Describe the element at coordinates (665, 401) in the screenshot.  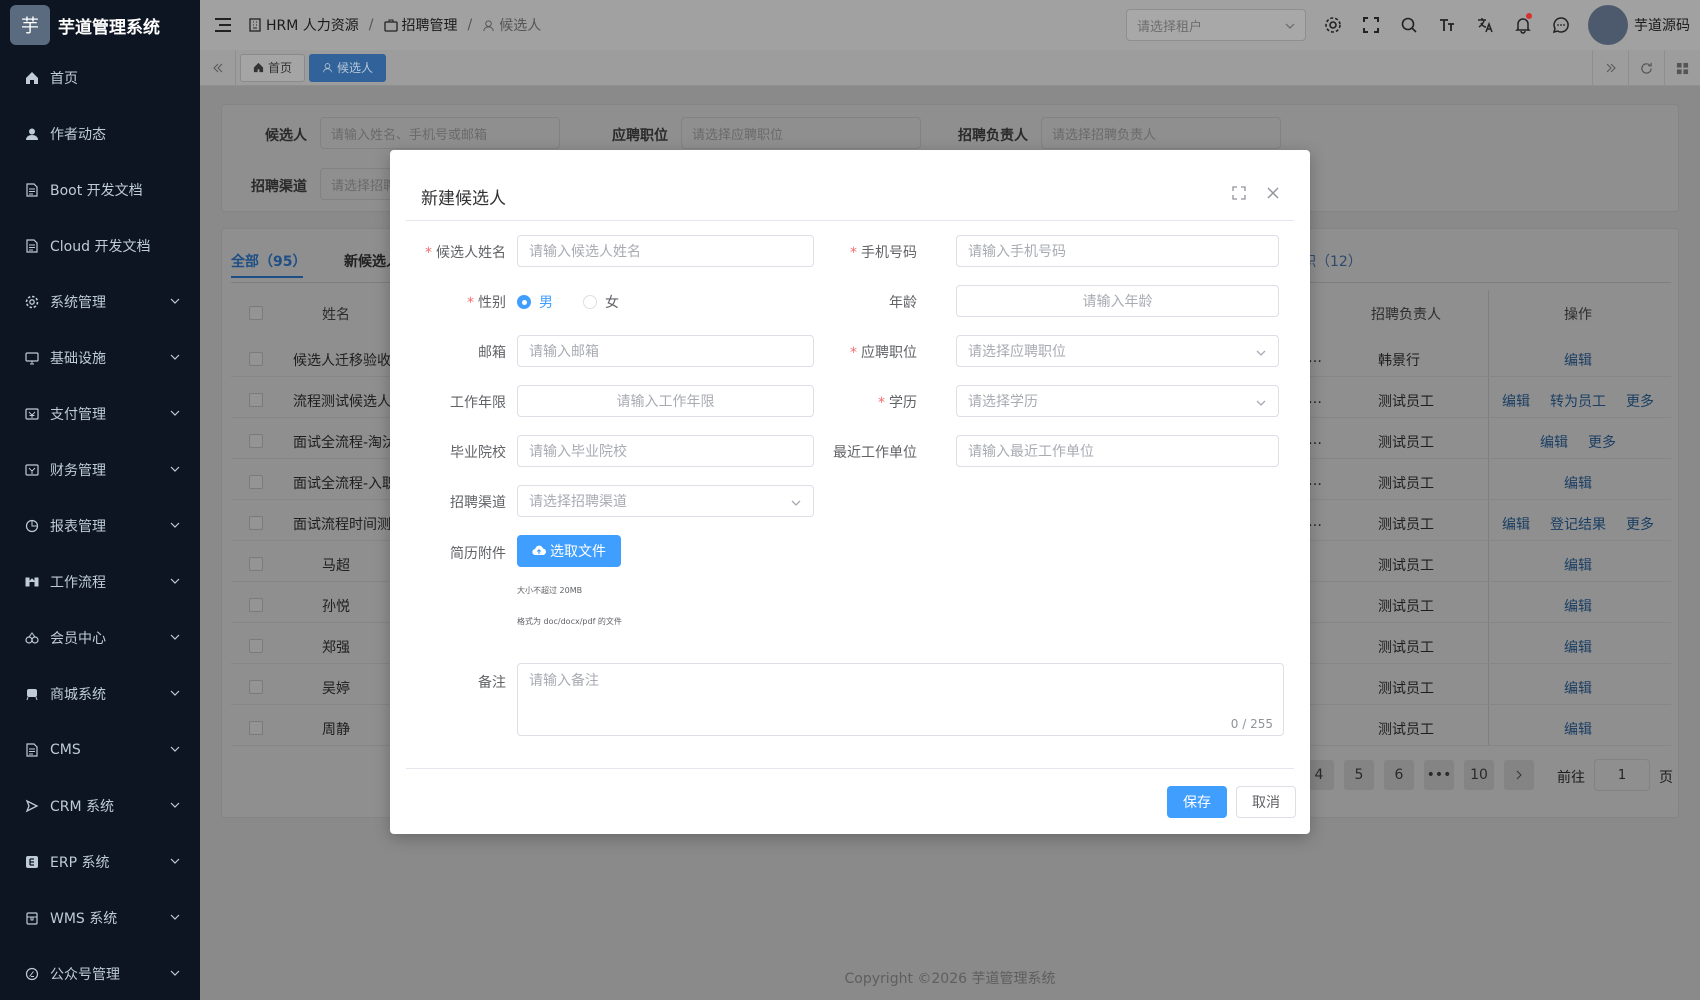
I see `work-years-input: 请输入工作年限` at that location.